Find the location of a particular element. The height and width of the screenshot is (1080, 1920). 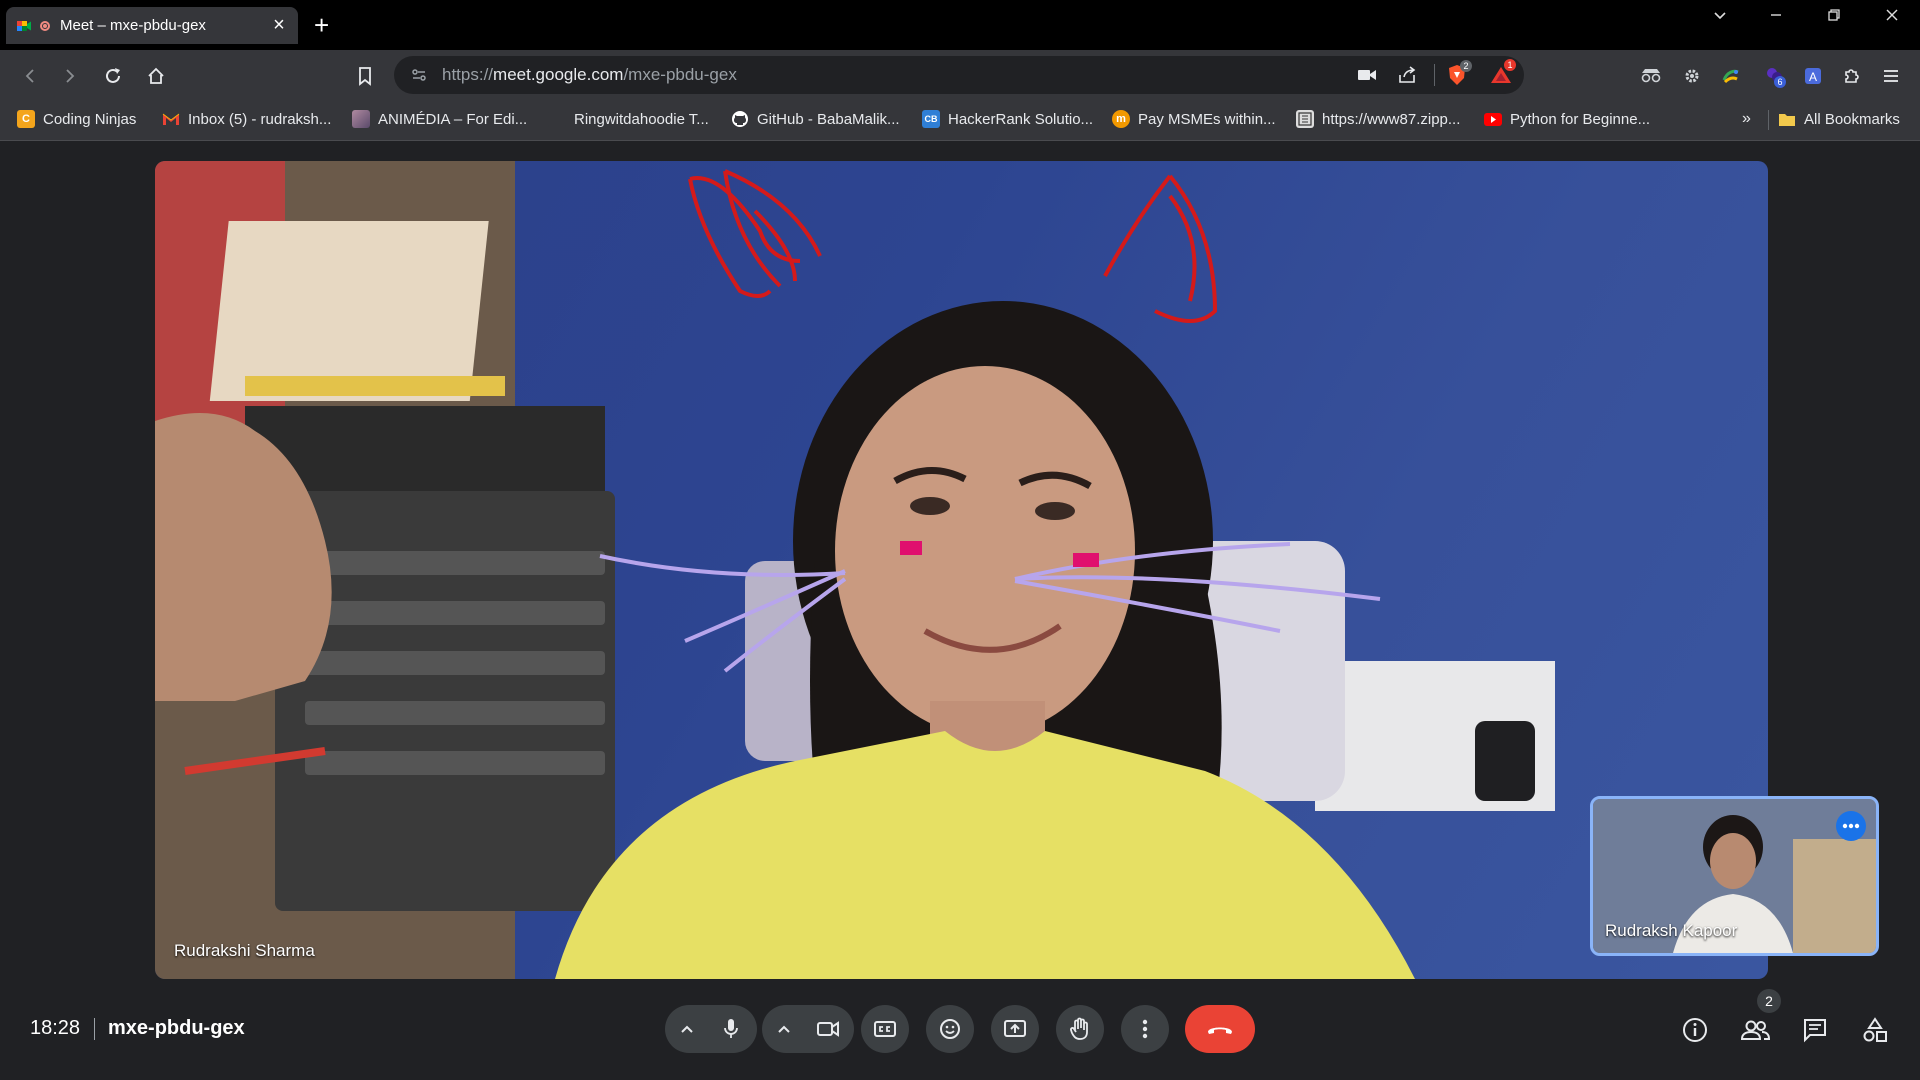

more-vert-icon is located at coordinates (1145, 1029).